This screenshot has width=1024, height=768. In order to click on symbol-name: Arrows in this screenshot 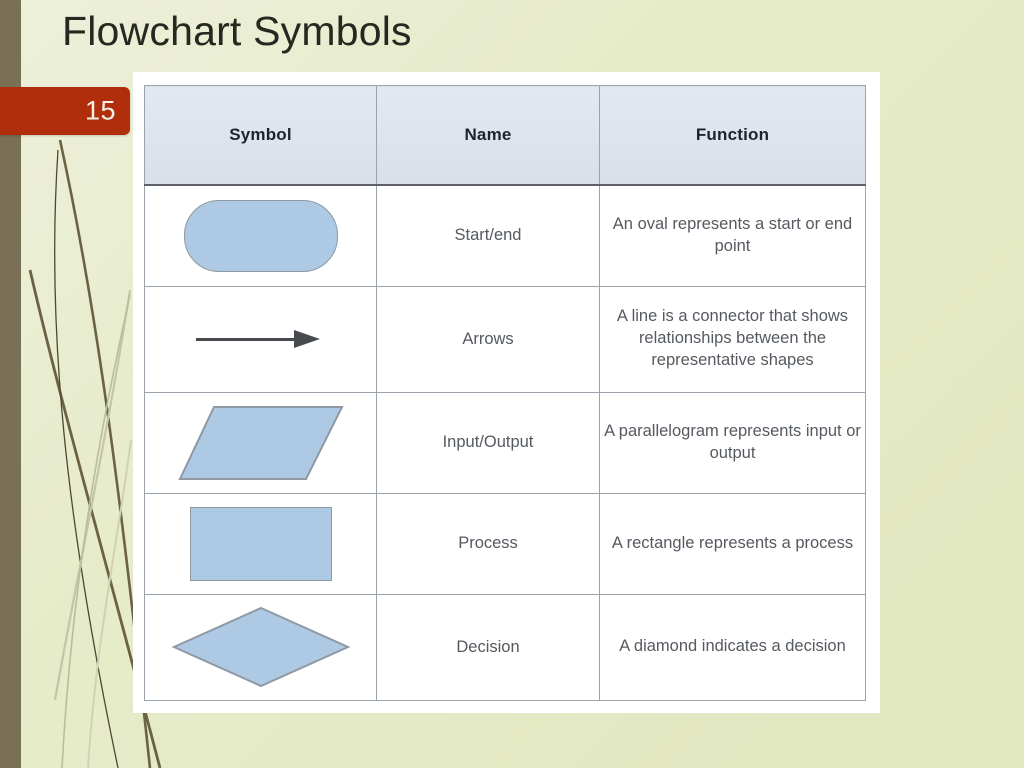, I will do `click(488, 339)`.